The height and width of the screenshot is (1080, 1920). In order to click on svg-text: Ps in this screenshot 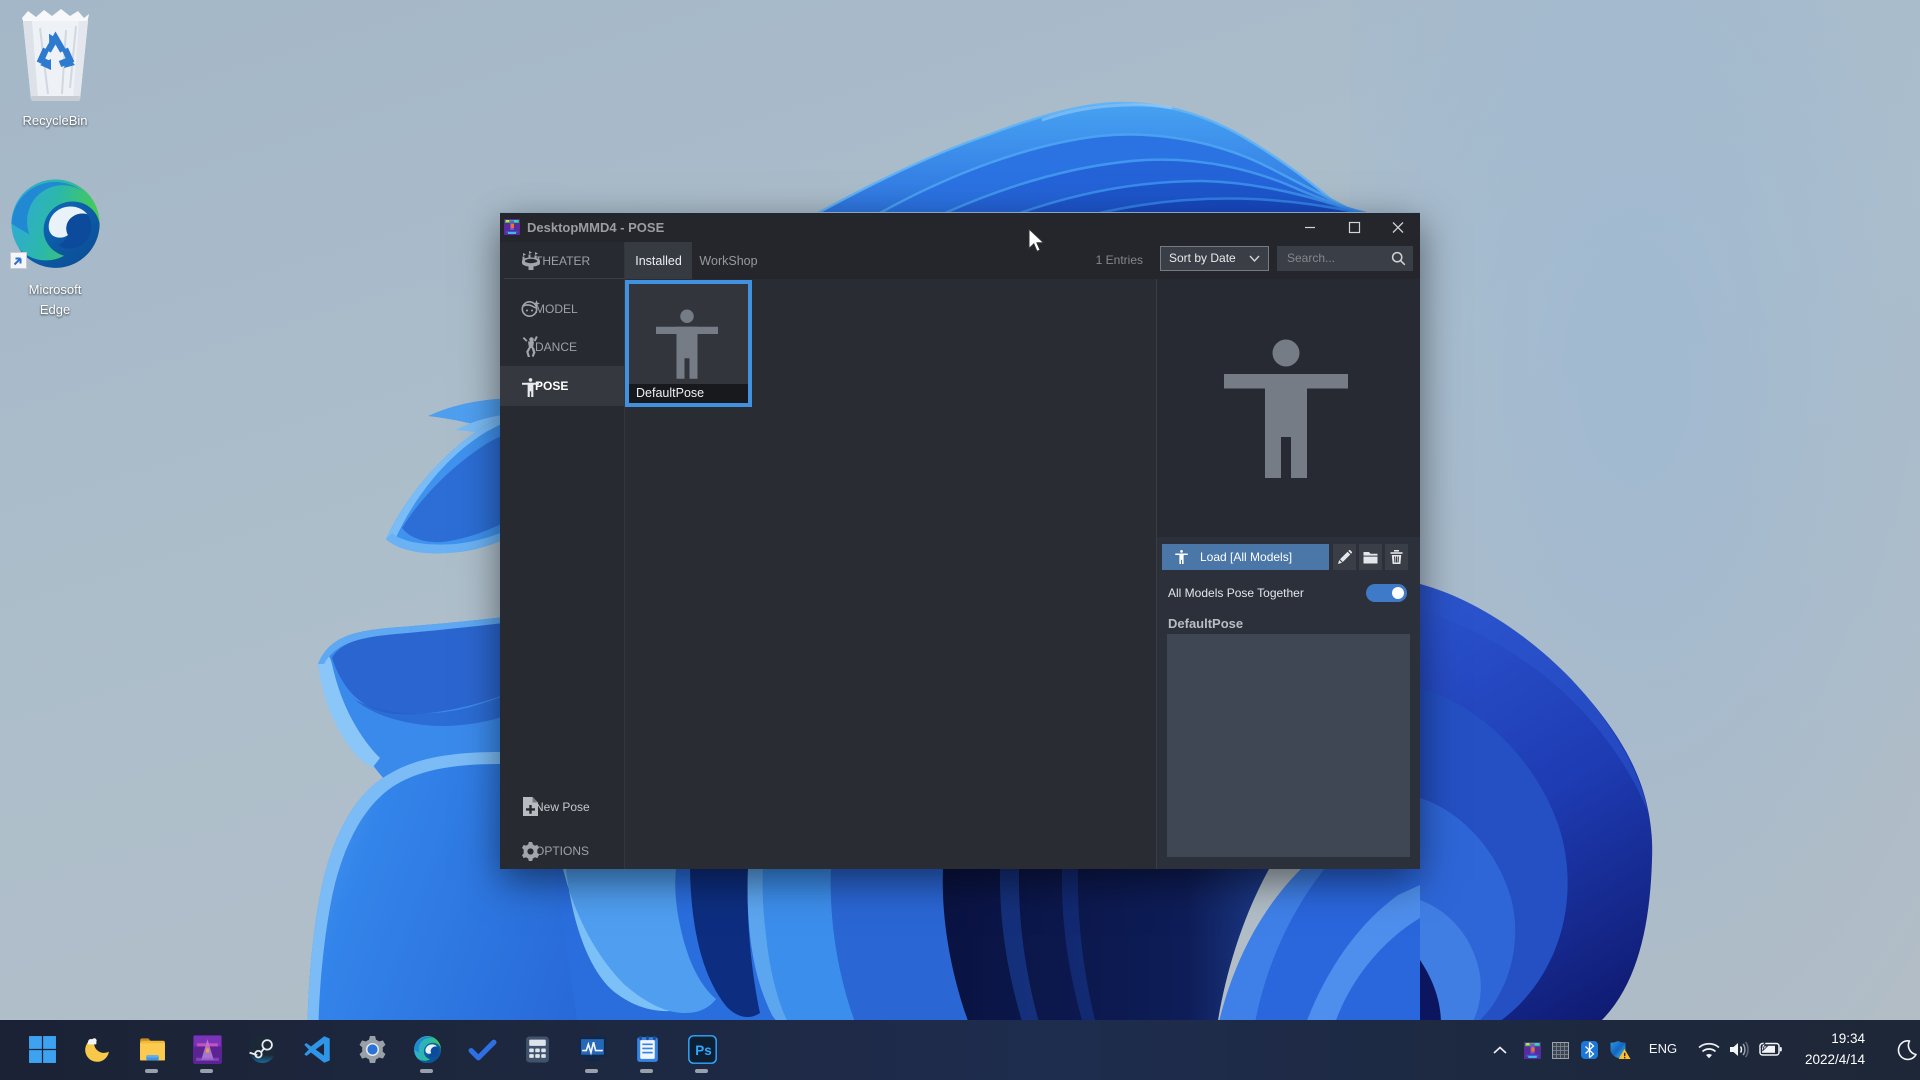, I will do `click(703, 1050)`.